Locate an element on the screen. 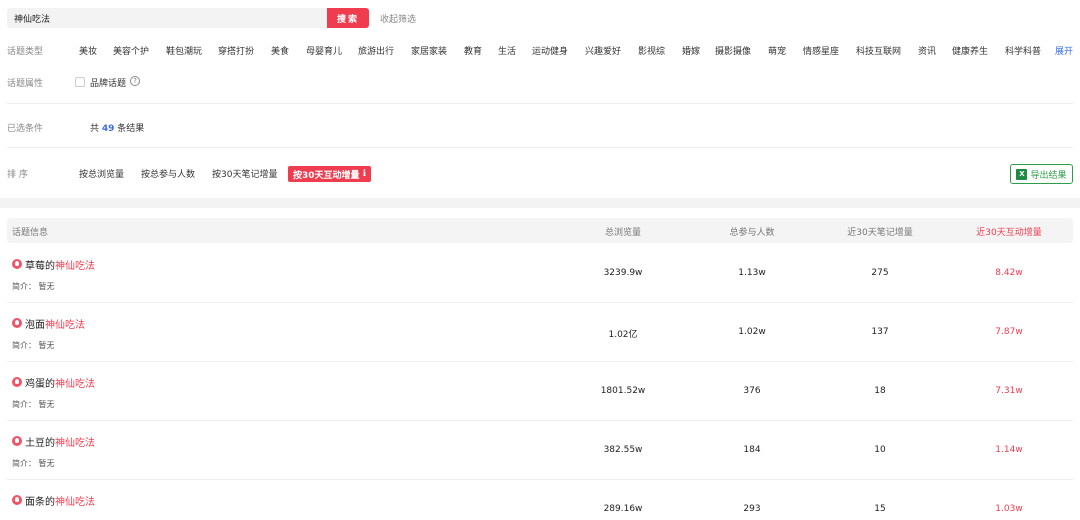  help-icon: ? is located at coordinates (135, 81).